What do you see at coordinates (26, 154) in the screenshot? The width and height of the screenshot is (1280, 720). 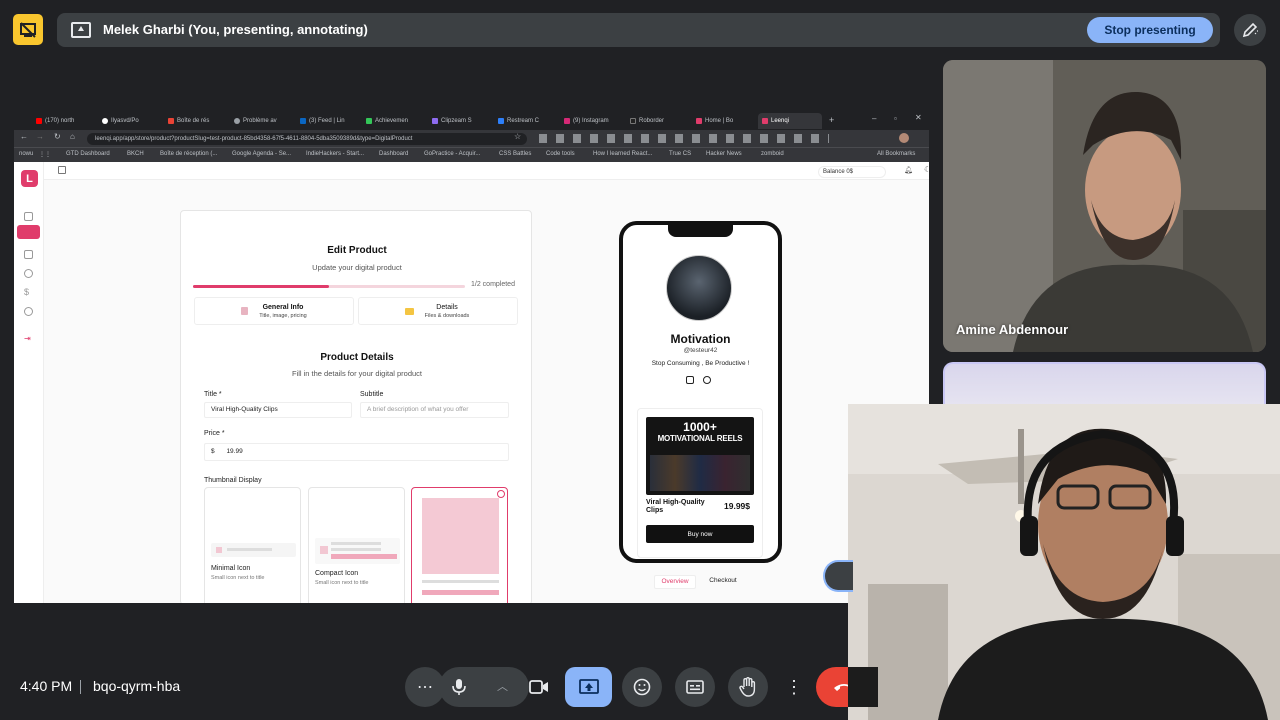 I see `bookmark-item: nowu` at bounding box center [26, 154].